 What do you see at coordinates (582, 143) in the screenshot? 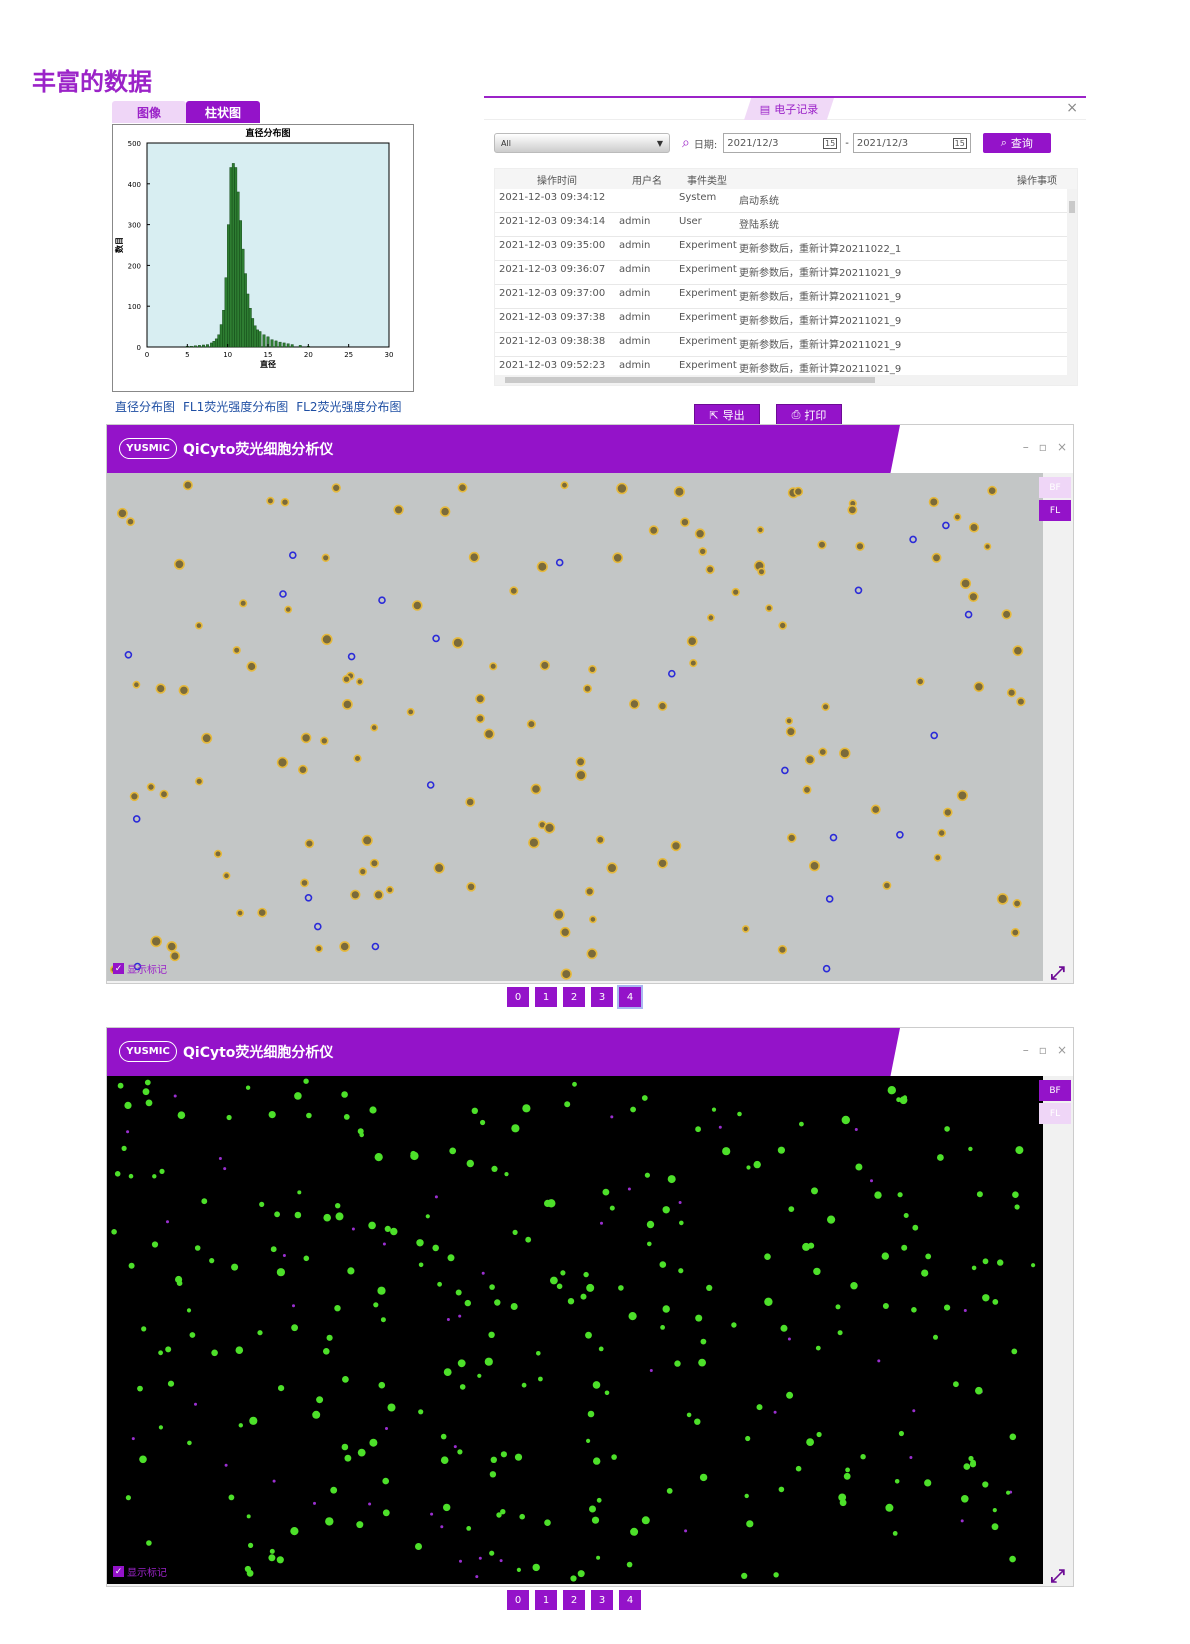
I see `event-select: All ▼` at bounding box center [582, 143].